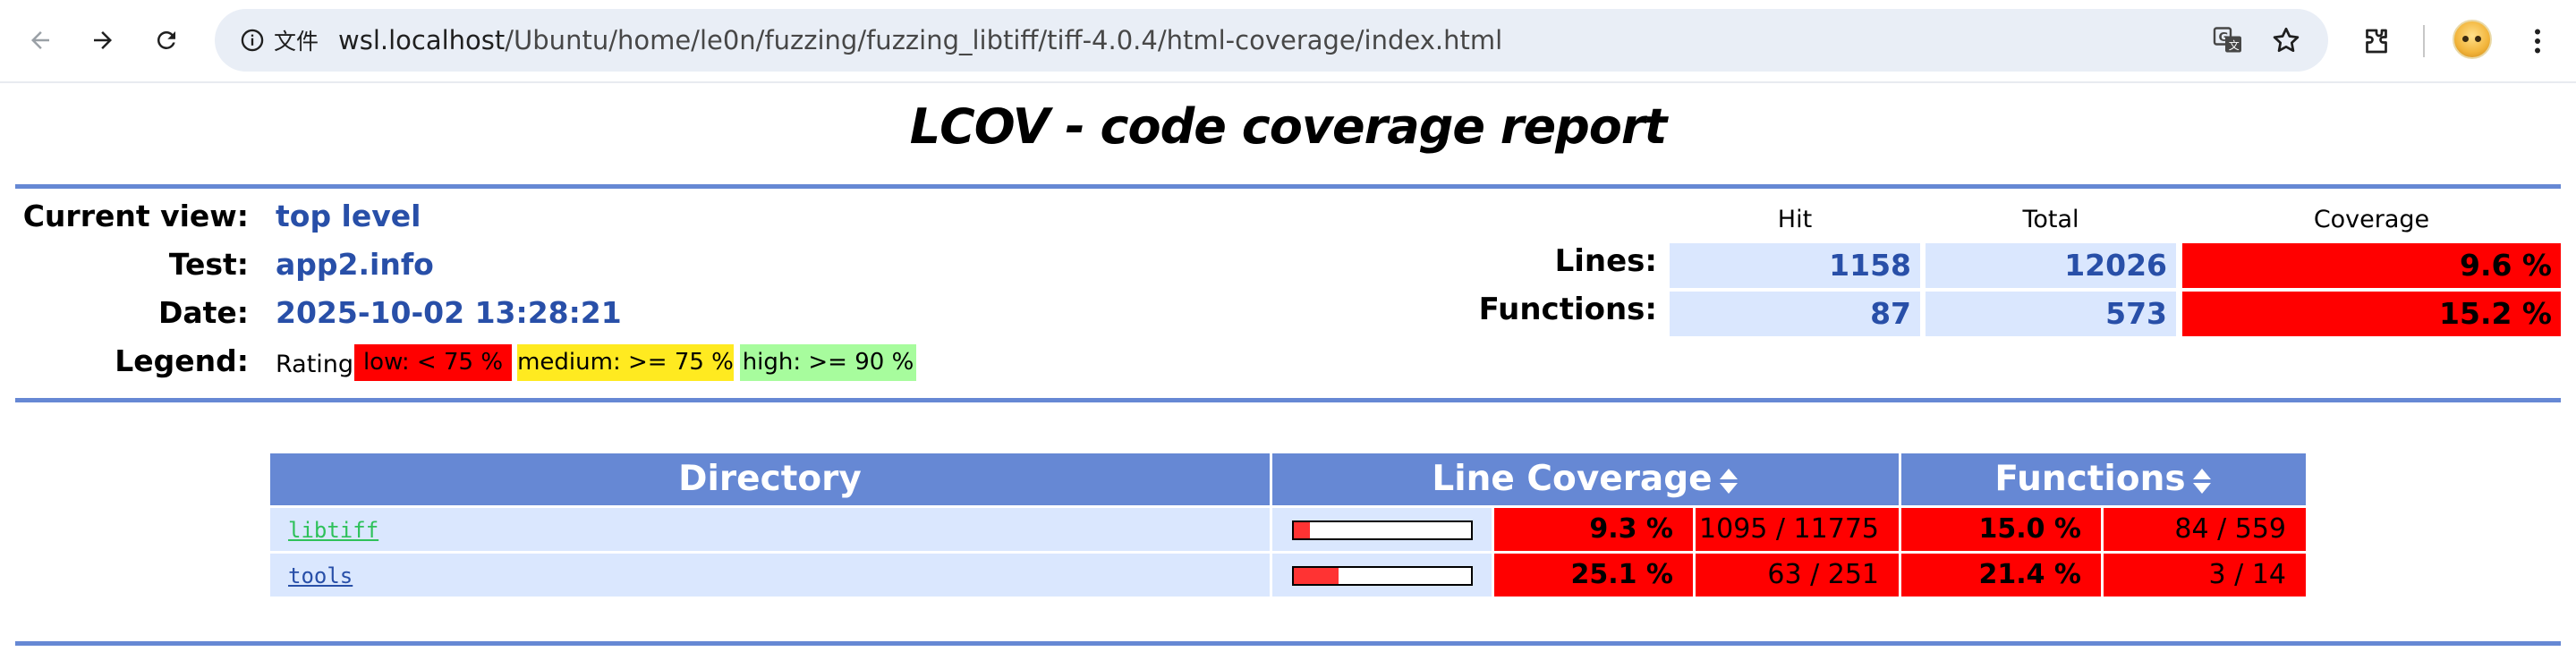 The width and height of the screenshot is (2576, 660). Describe the element at coordinates (2371, 314) in the screenshot. I see `functions-coverage: 15.2 %` at that location.